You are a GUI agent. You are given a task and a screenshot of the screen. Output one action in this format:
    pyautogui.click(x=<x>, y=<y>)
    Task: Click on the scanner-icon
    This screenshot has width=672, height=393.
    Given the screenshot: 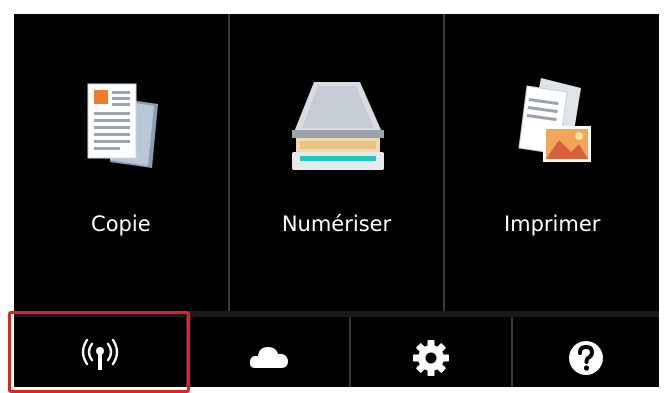 What is the action you would take?
    pyautogui.click(x=337, y=126)
    